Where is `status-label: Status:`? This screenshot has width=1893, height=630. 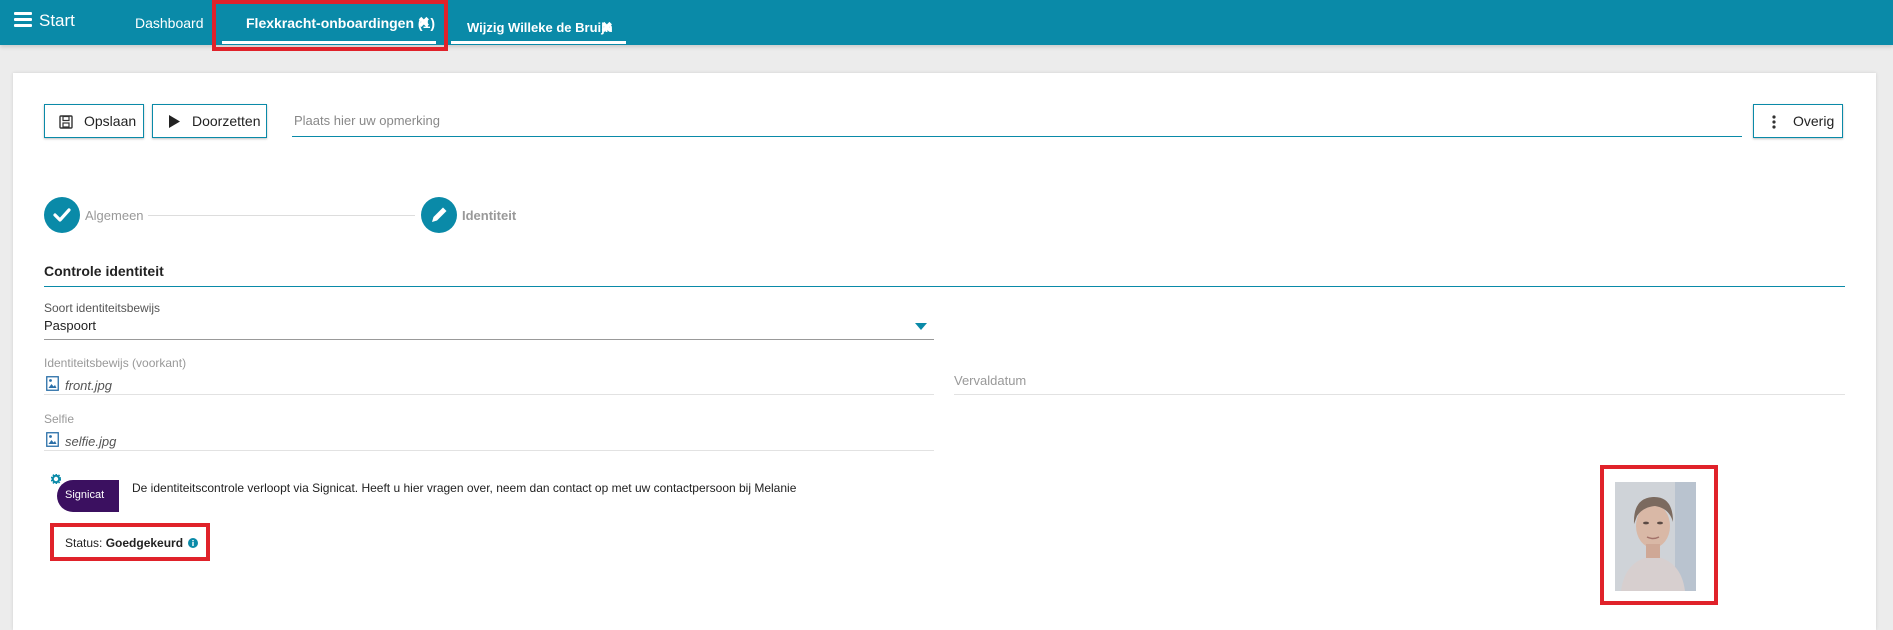 status-label: Status: is located at coordinates (84, 543).